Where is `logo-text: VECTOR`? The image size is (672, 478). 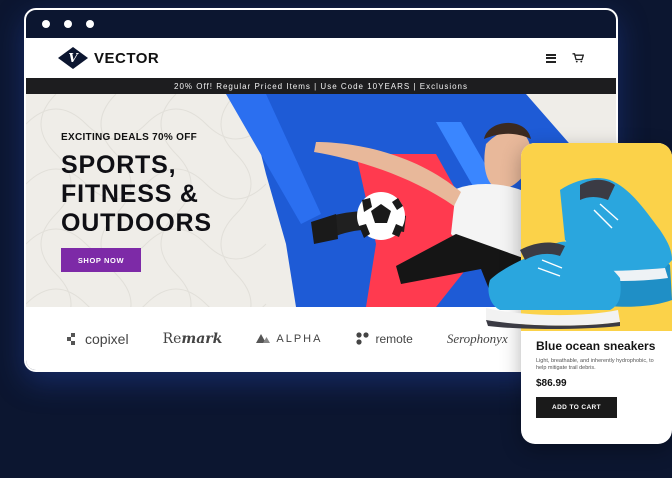
logo-text: VECTOR is located at coordinates (127, 58).